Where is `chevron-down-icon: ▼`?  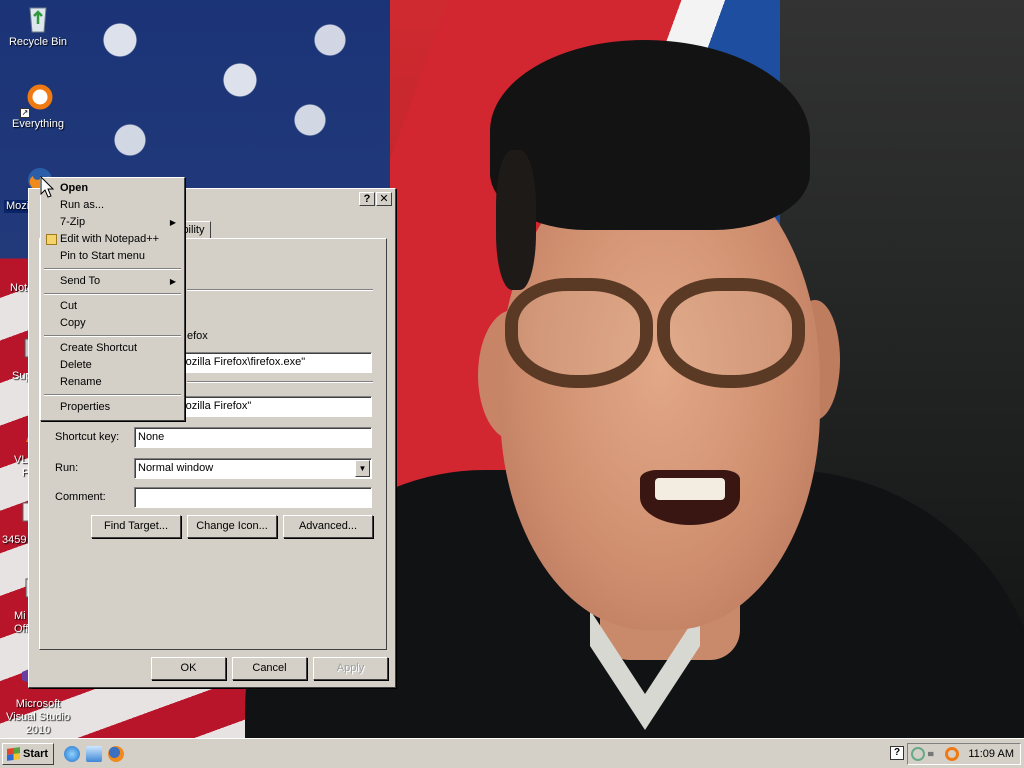 chevron-down-icon: ▼ is located at coordinates (362, 468).